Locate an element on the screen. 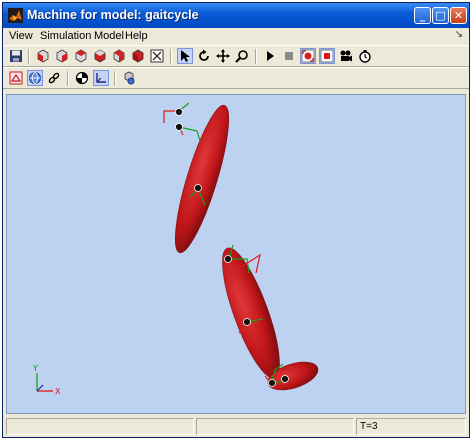 Image resolution: width=474 pixels, height=441 pixels. thigh-cg-marker is located at coordinates (198, 188).